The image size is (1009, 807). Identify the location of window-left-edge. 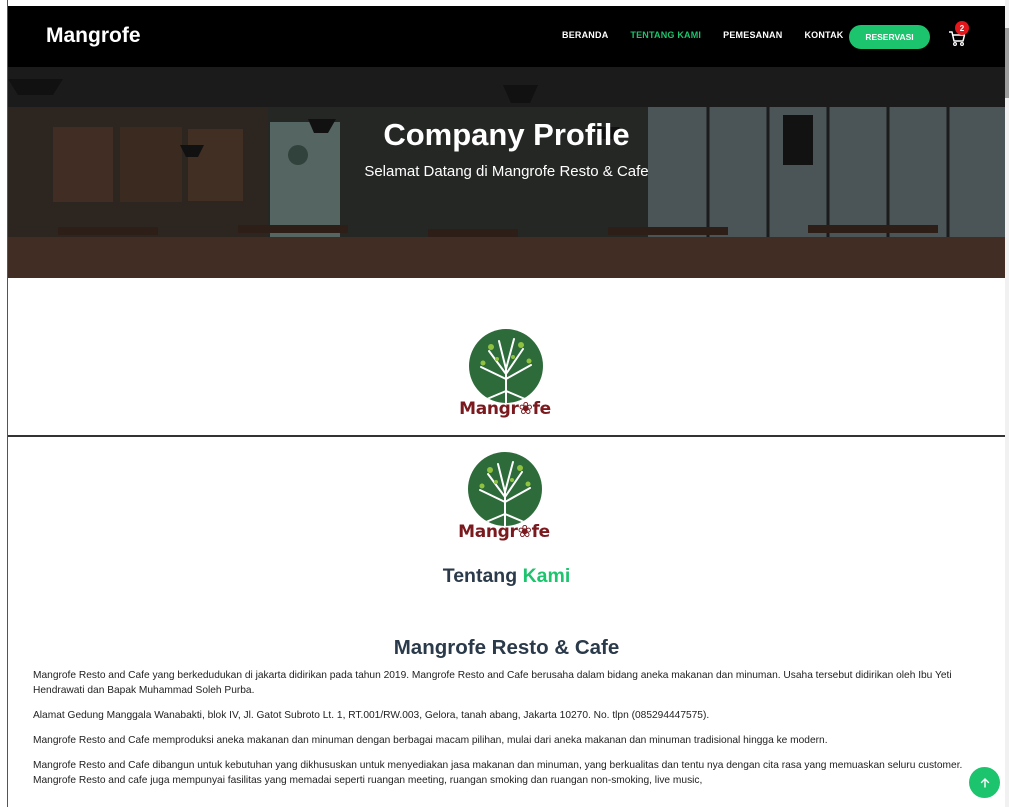
(4, 403).